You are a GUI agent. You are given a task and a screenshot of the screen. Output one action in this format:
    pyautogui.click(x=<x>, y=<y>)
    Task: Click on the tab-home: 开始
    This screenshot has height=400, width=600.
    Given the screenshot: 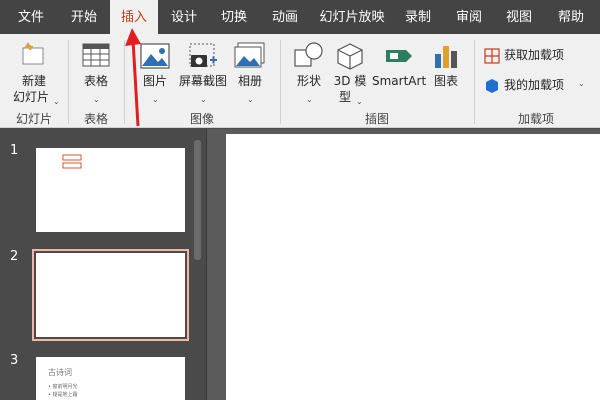 What is the action you would take?
    pyautogui.click(x=84, y=17)
    